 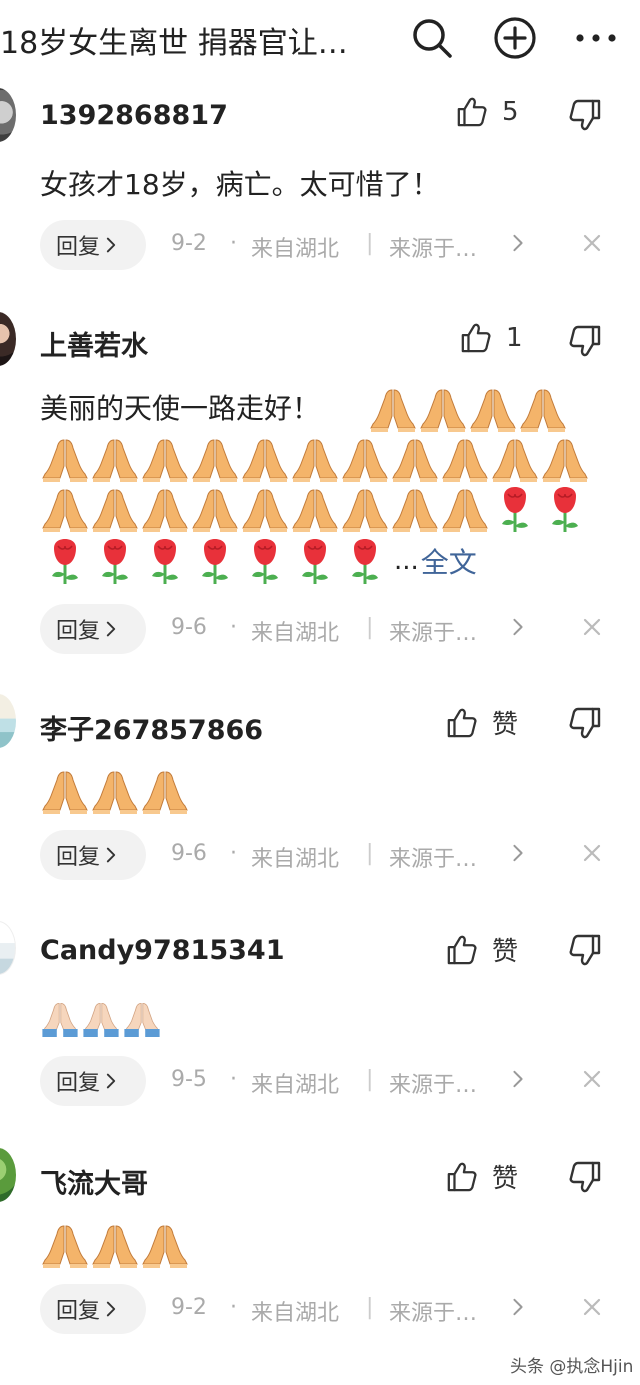 What do you see at coordinates (94, 1181) in the screenshot?
I see `comment-username: 飞流大哥` at bounding box center [94, 1181].